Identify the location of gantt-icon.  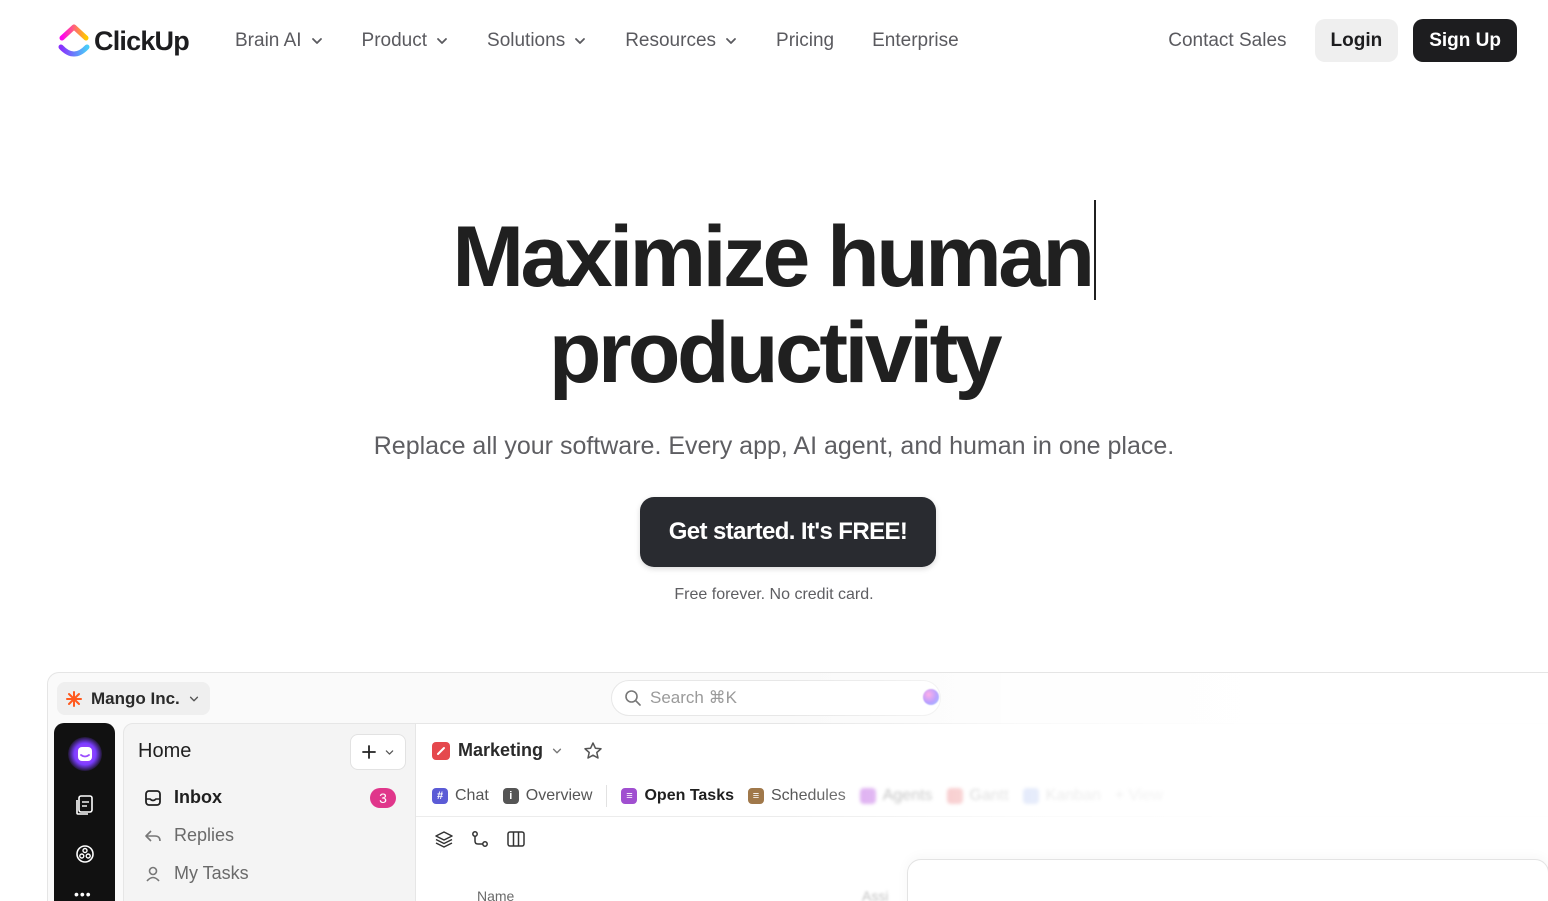
(954, 796).